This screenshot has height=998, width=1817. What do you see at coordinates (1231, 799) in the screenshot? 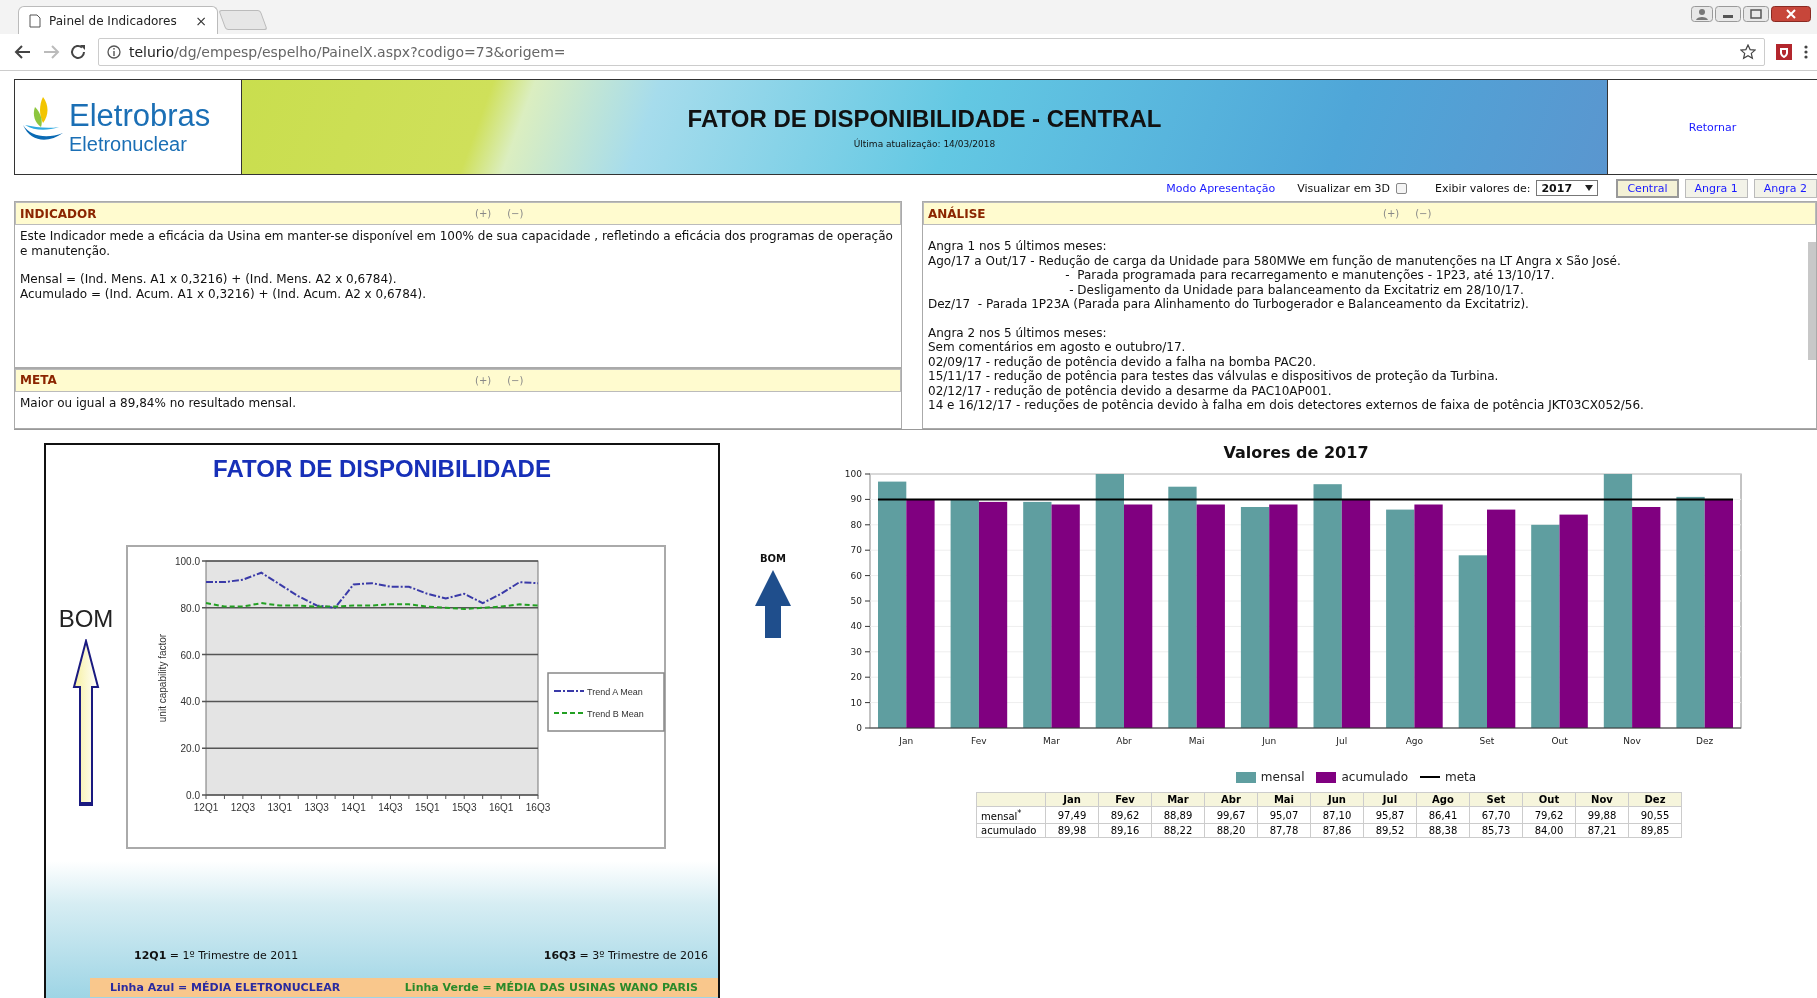
I see `column-header: Abr` at bounding box center [1231, 799].